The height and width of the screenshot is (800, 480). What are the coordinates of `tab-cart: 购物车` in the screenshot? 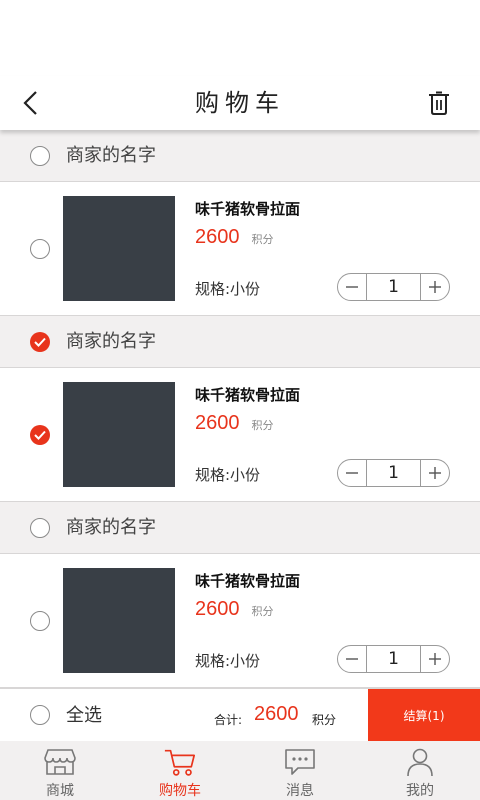 It's located at (180, 770).